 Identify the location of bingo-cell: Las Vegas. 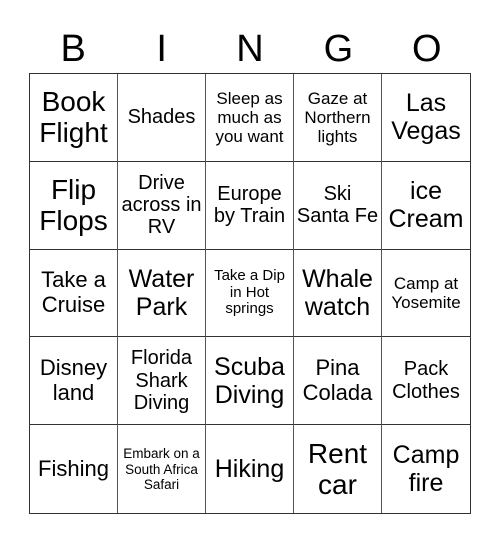
(426, 118).